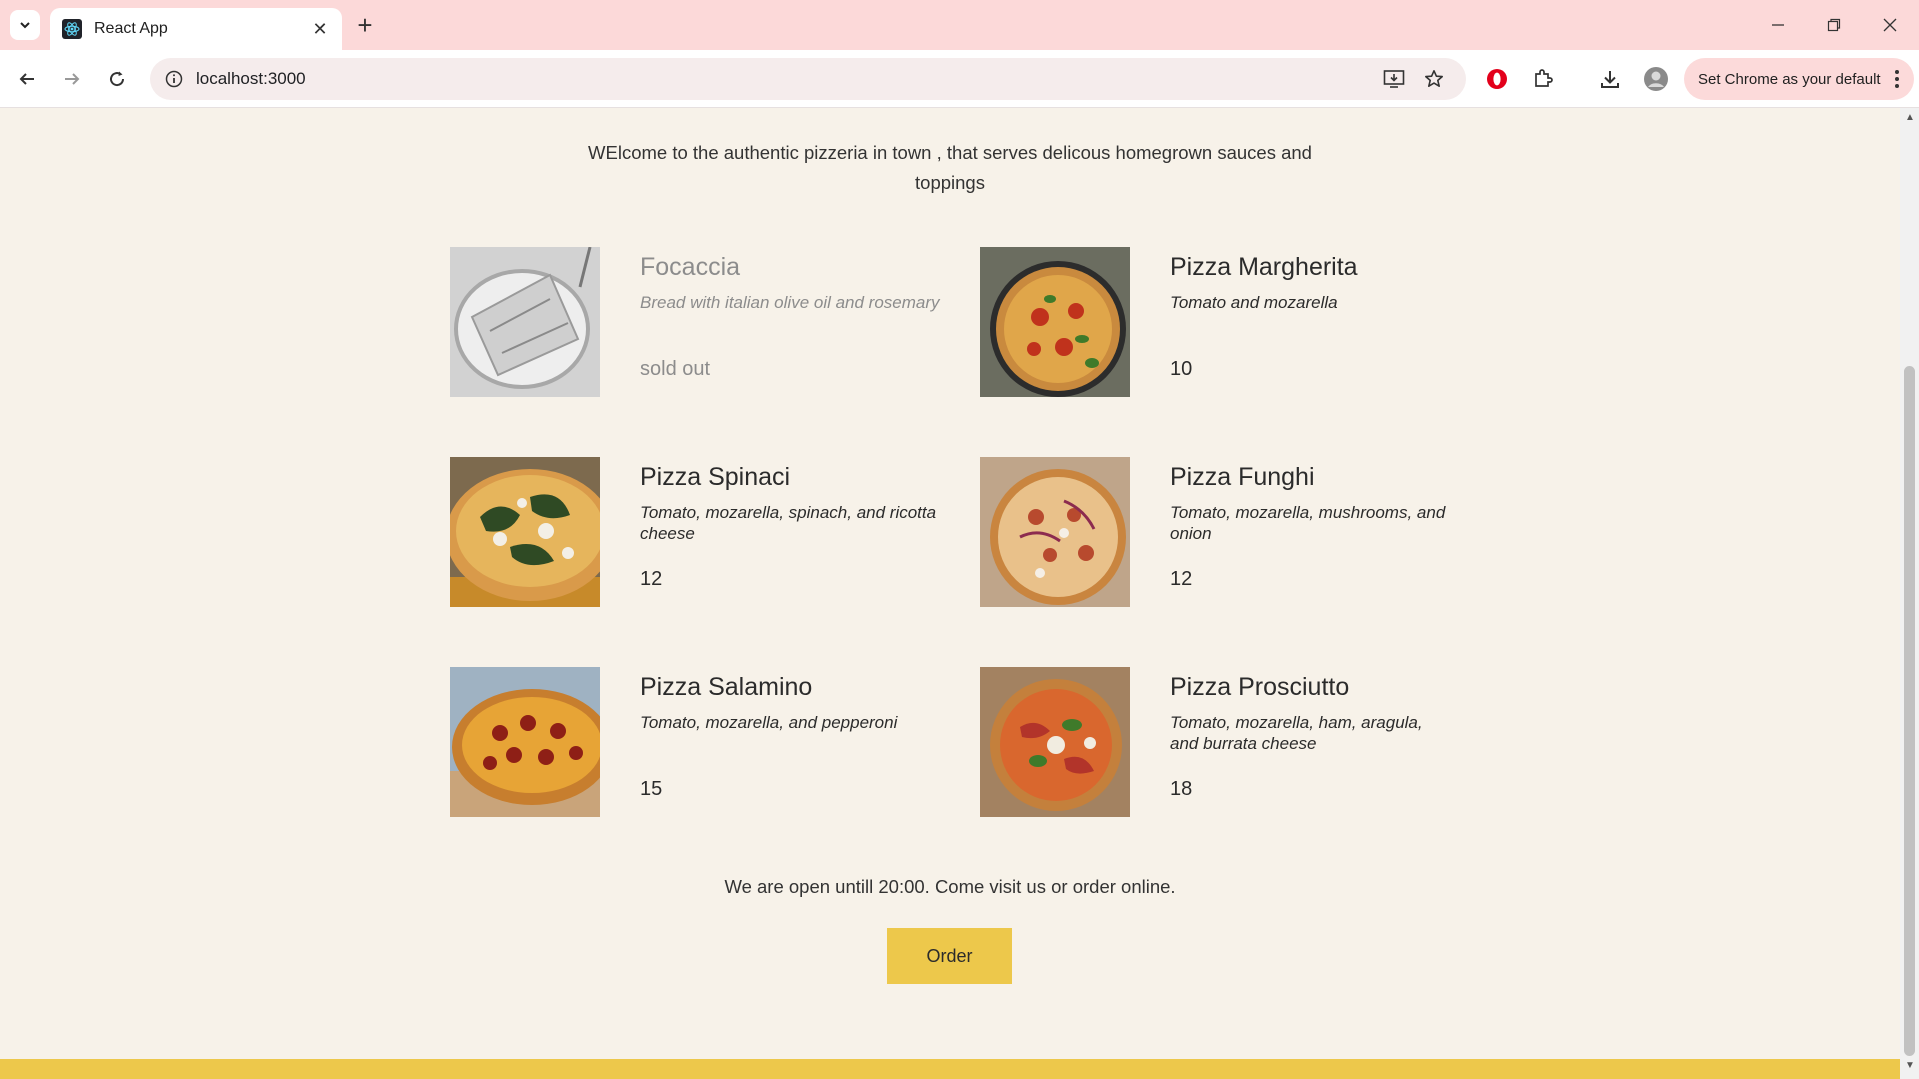  I want to click on item-name: Pizza Spinaci, so click(715, 477).